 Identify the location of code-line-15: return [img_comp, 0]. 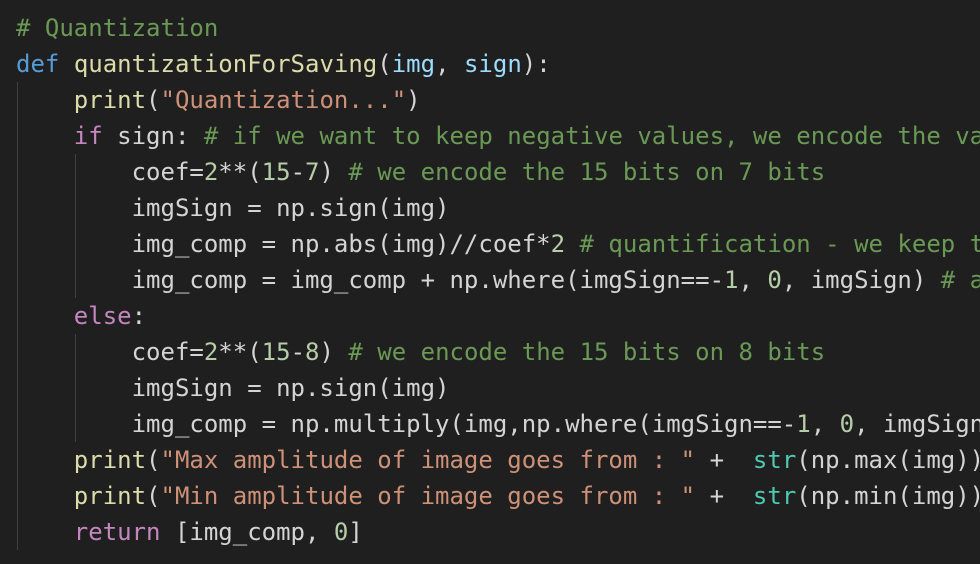
(189, 532).